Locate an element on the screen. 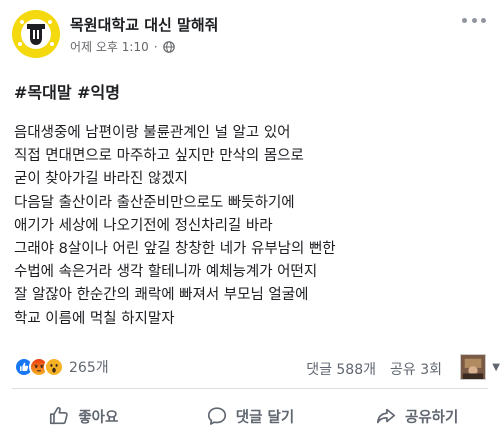 This screenshot has height=448, width=500. post-line: 수법에 속은거라 생각 할테니까 예체능계가 어떤지 is located at coordinates (166, 272).